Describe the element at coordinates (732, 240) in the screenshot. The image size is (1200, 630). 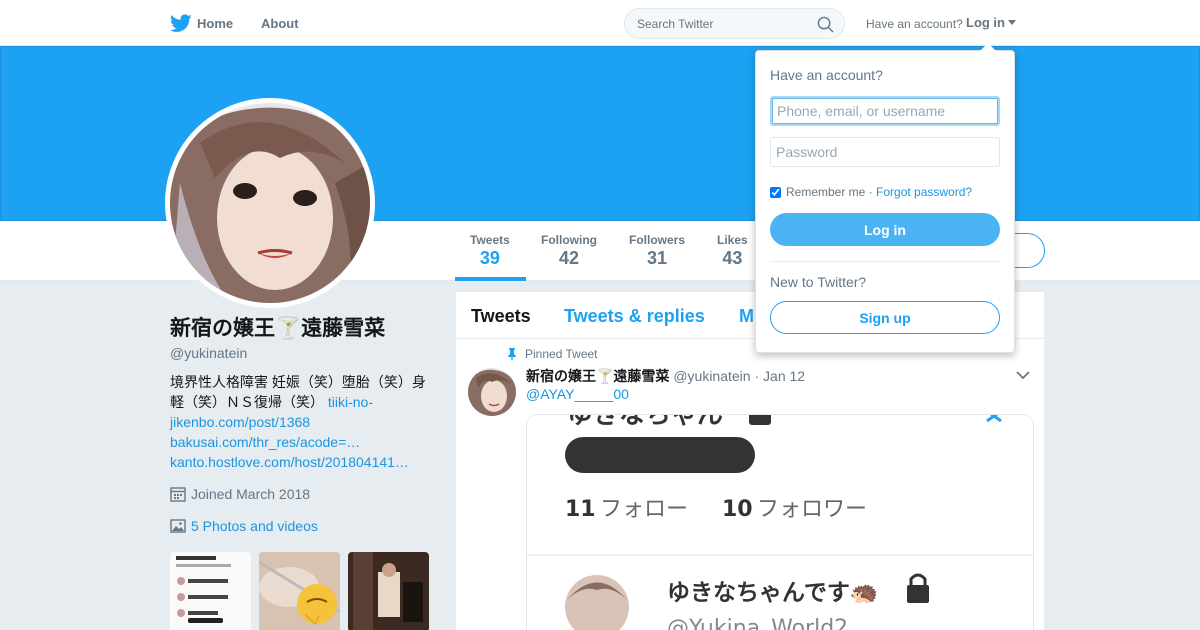
I see `stat-likes-label: Likes` at that location.